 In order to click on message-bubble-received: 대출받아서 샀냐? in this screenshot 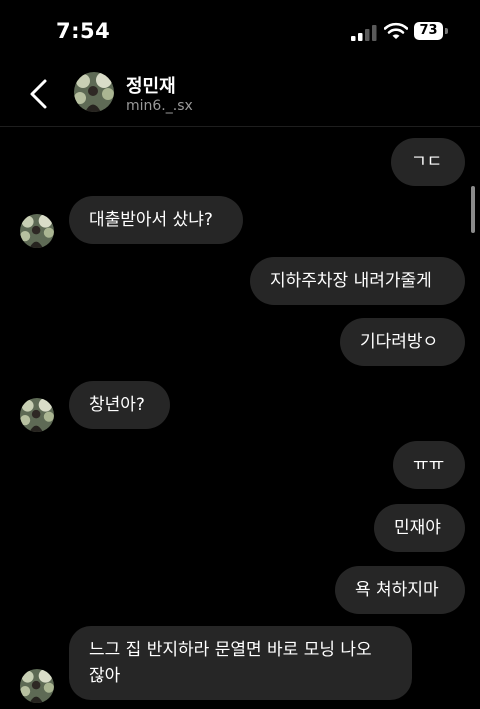, I will do `click(156, 220)`.